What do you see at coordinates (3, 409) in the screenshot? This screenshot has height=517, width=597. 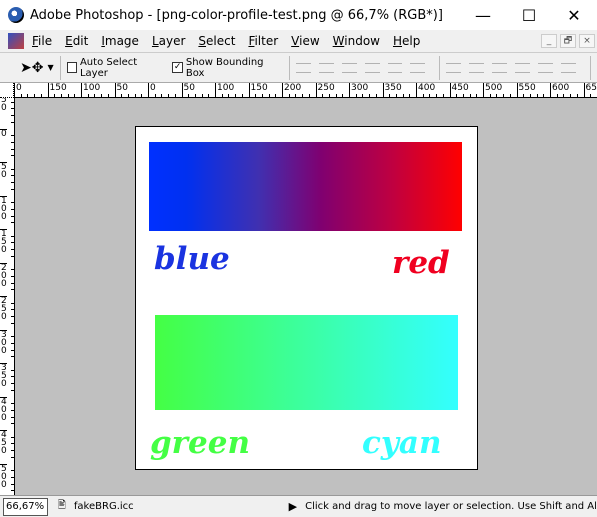 I see `ruler-label: 400` at bounding box center [3, 409].